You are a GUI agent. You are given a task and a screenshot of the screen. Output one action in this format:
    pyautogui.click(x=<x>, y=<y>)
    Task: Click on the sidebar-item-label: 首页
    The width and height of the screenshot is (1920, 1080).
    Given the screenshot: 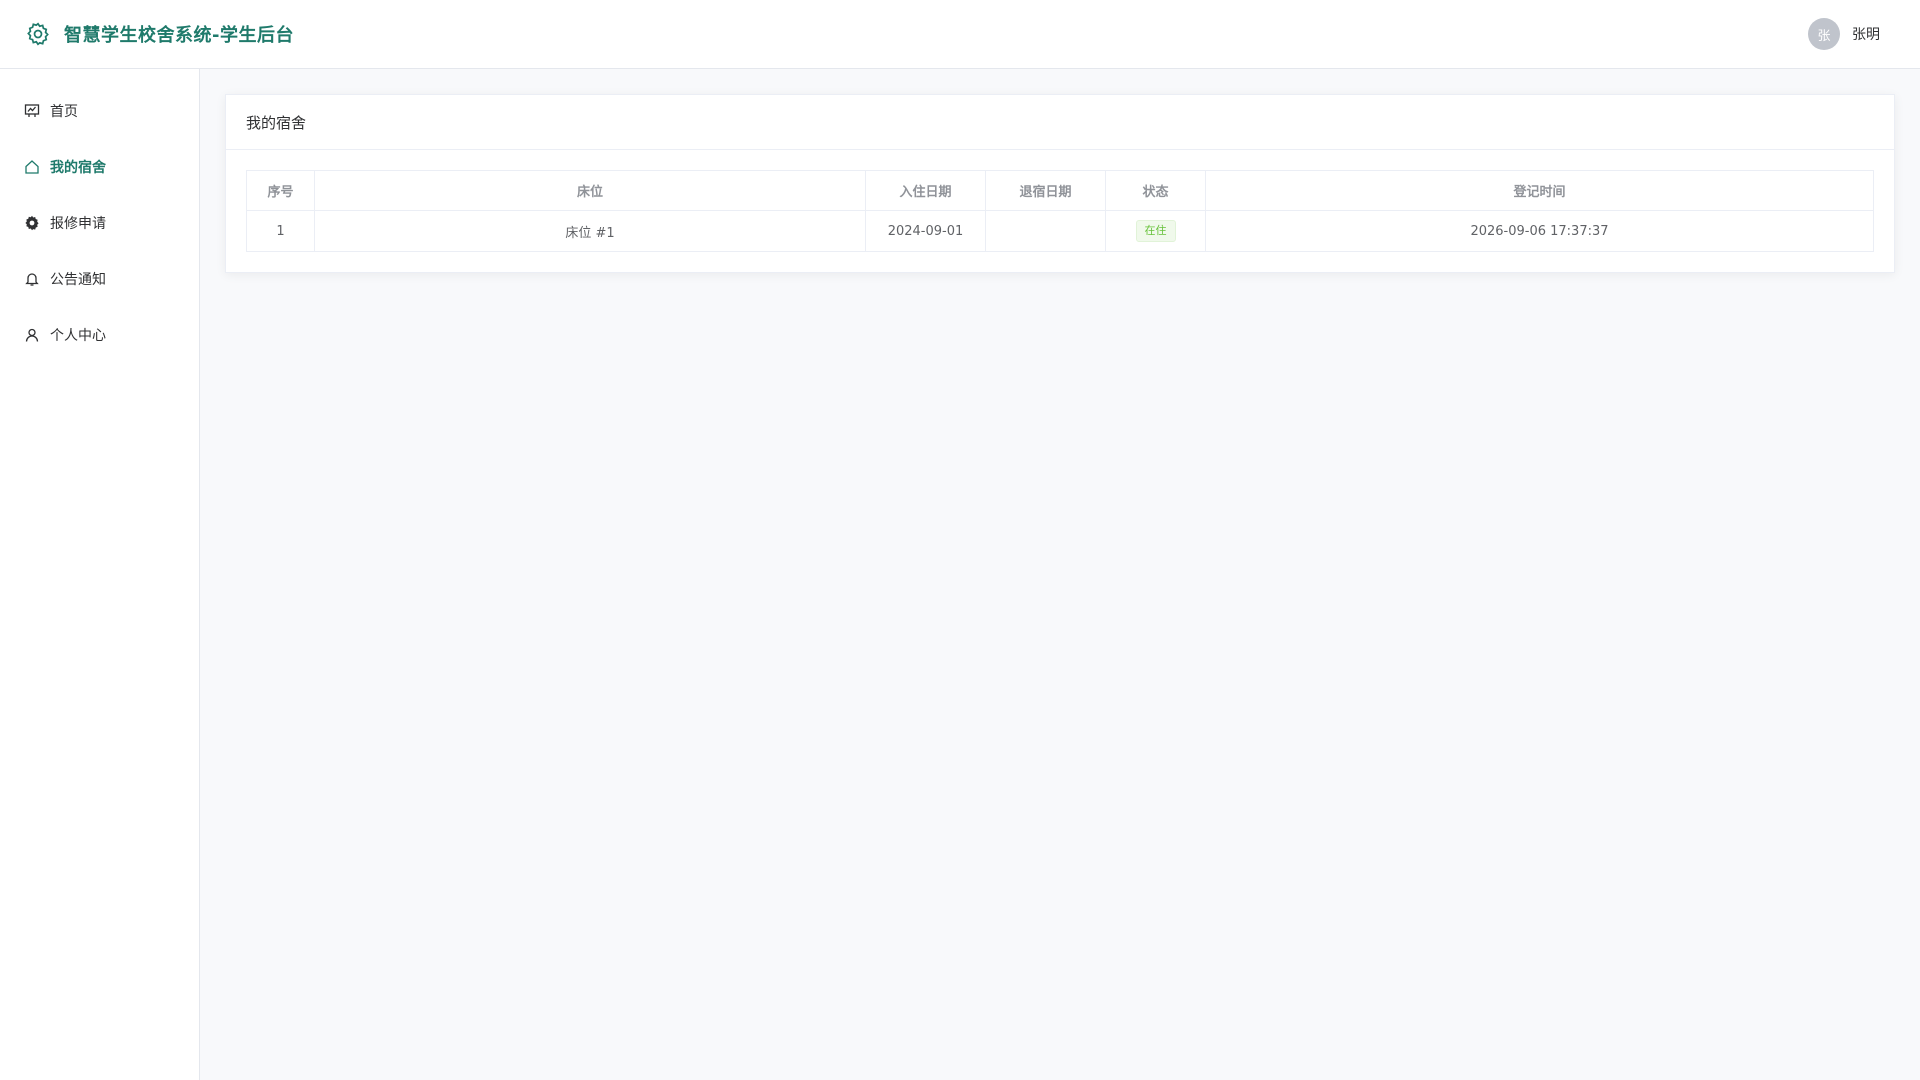 What is the action you would take?
    pyautogui.click(x=64, y=112)
    